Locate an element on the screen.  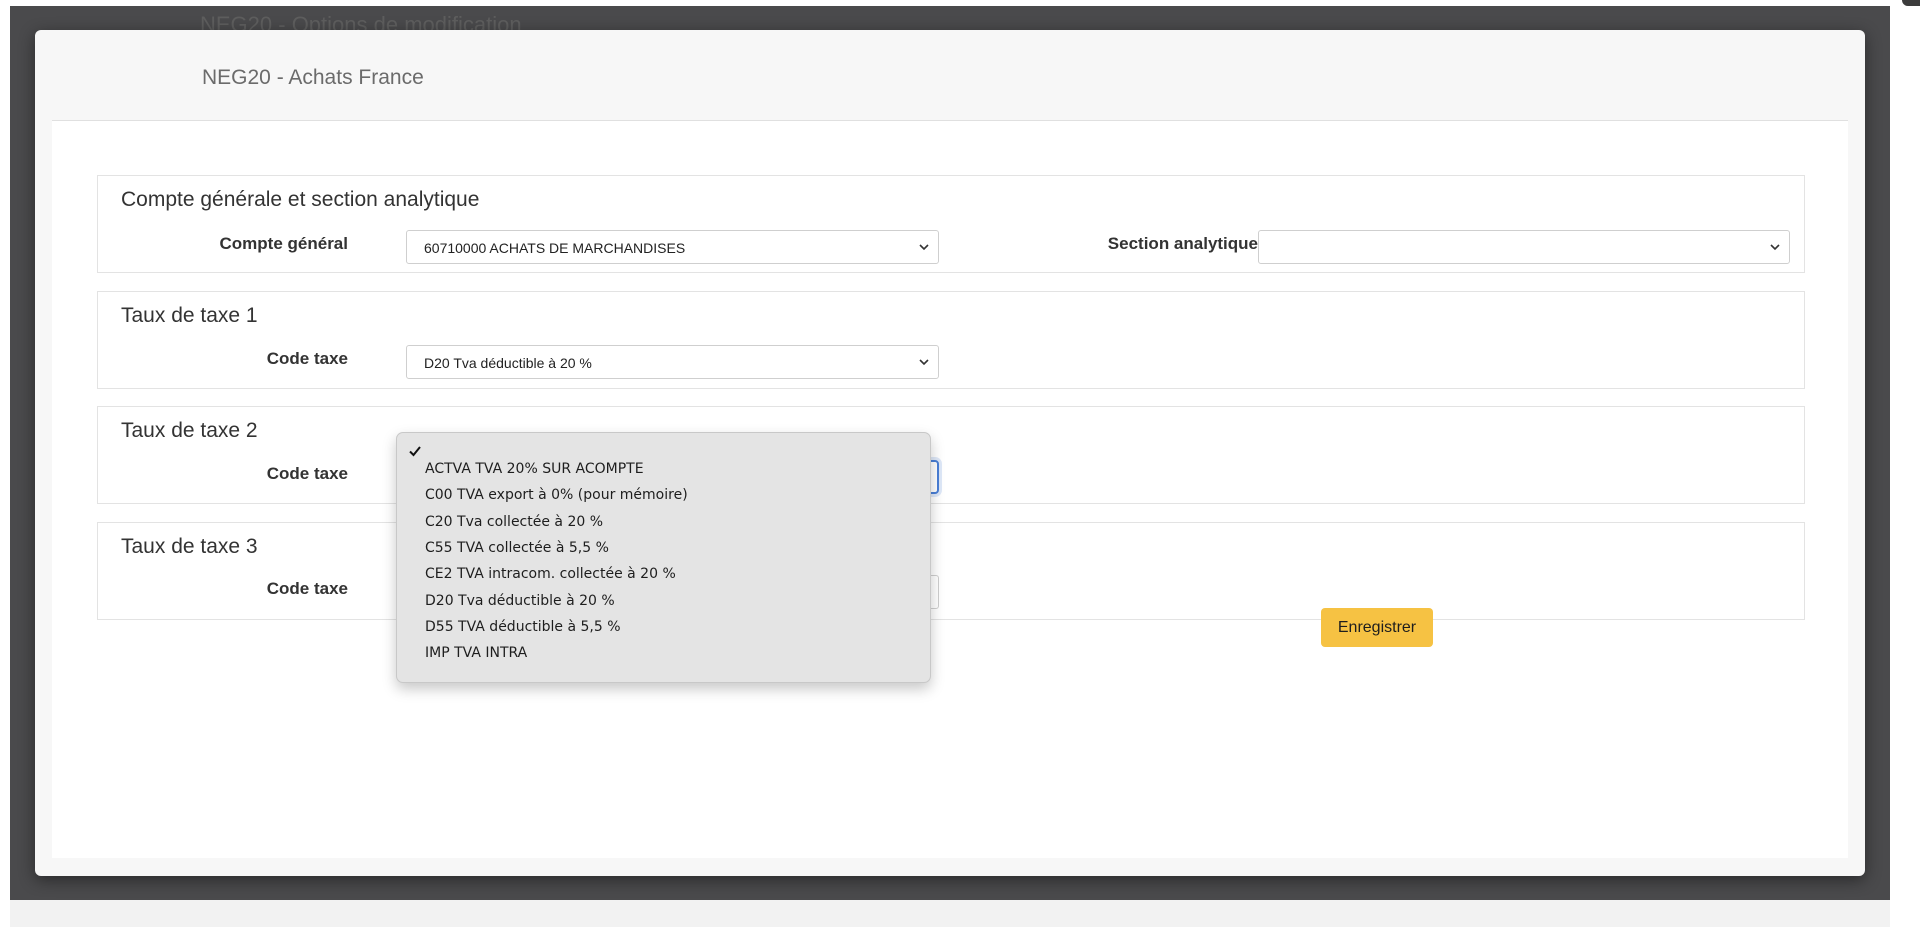
compte-general-select: 60710000 ACHATS DE MARCHANDISES is located at coordinates (672, 247).